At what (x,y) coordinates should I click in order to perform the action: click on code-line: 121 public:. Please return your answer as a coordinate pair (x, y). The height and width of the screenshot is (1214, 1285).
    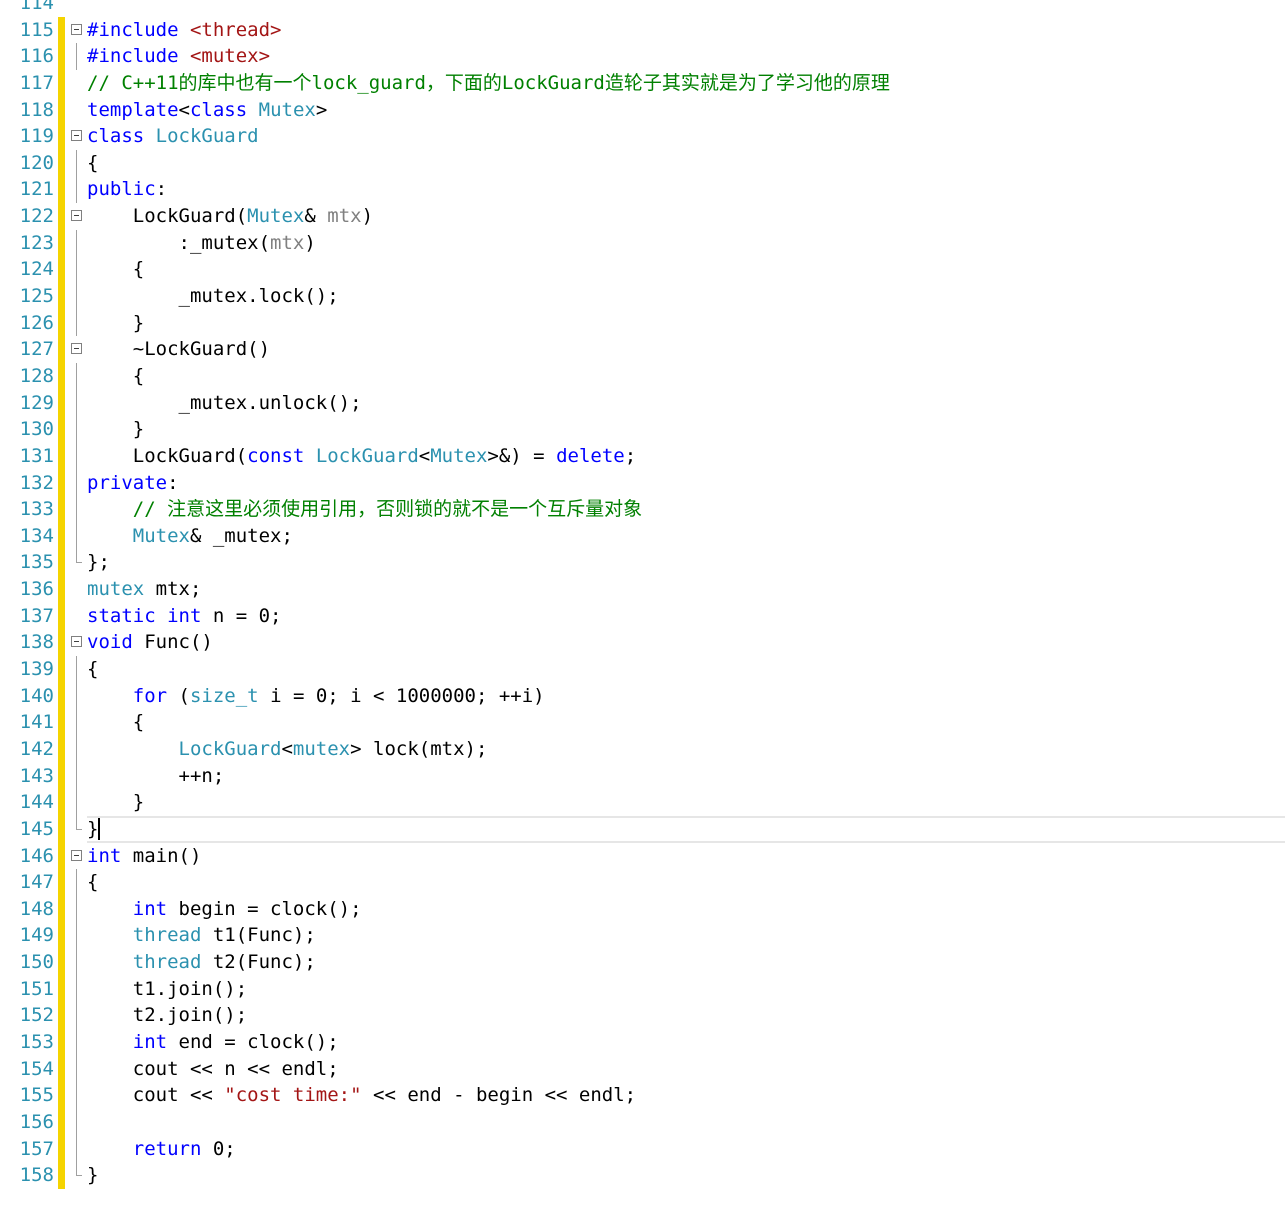
    Looking at the image, I should click on (642, 190).